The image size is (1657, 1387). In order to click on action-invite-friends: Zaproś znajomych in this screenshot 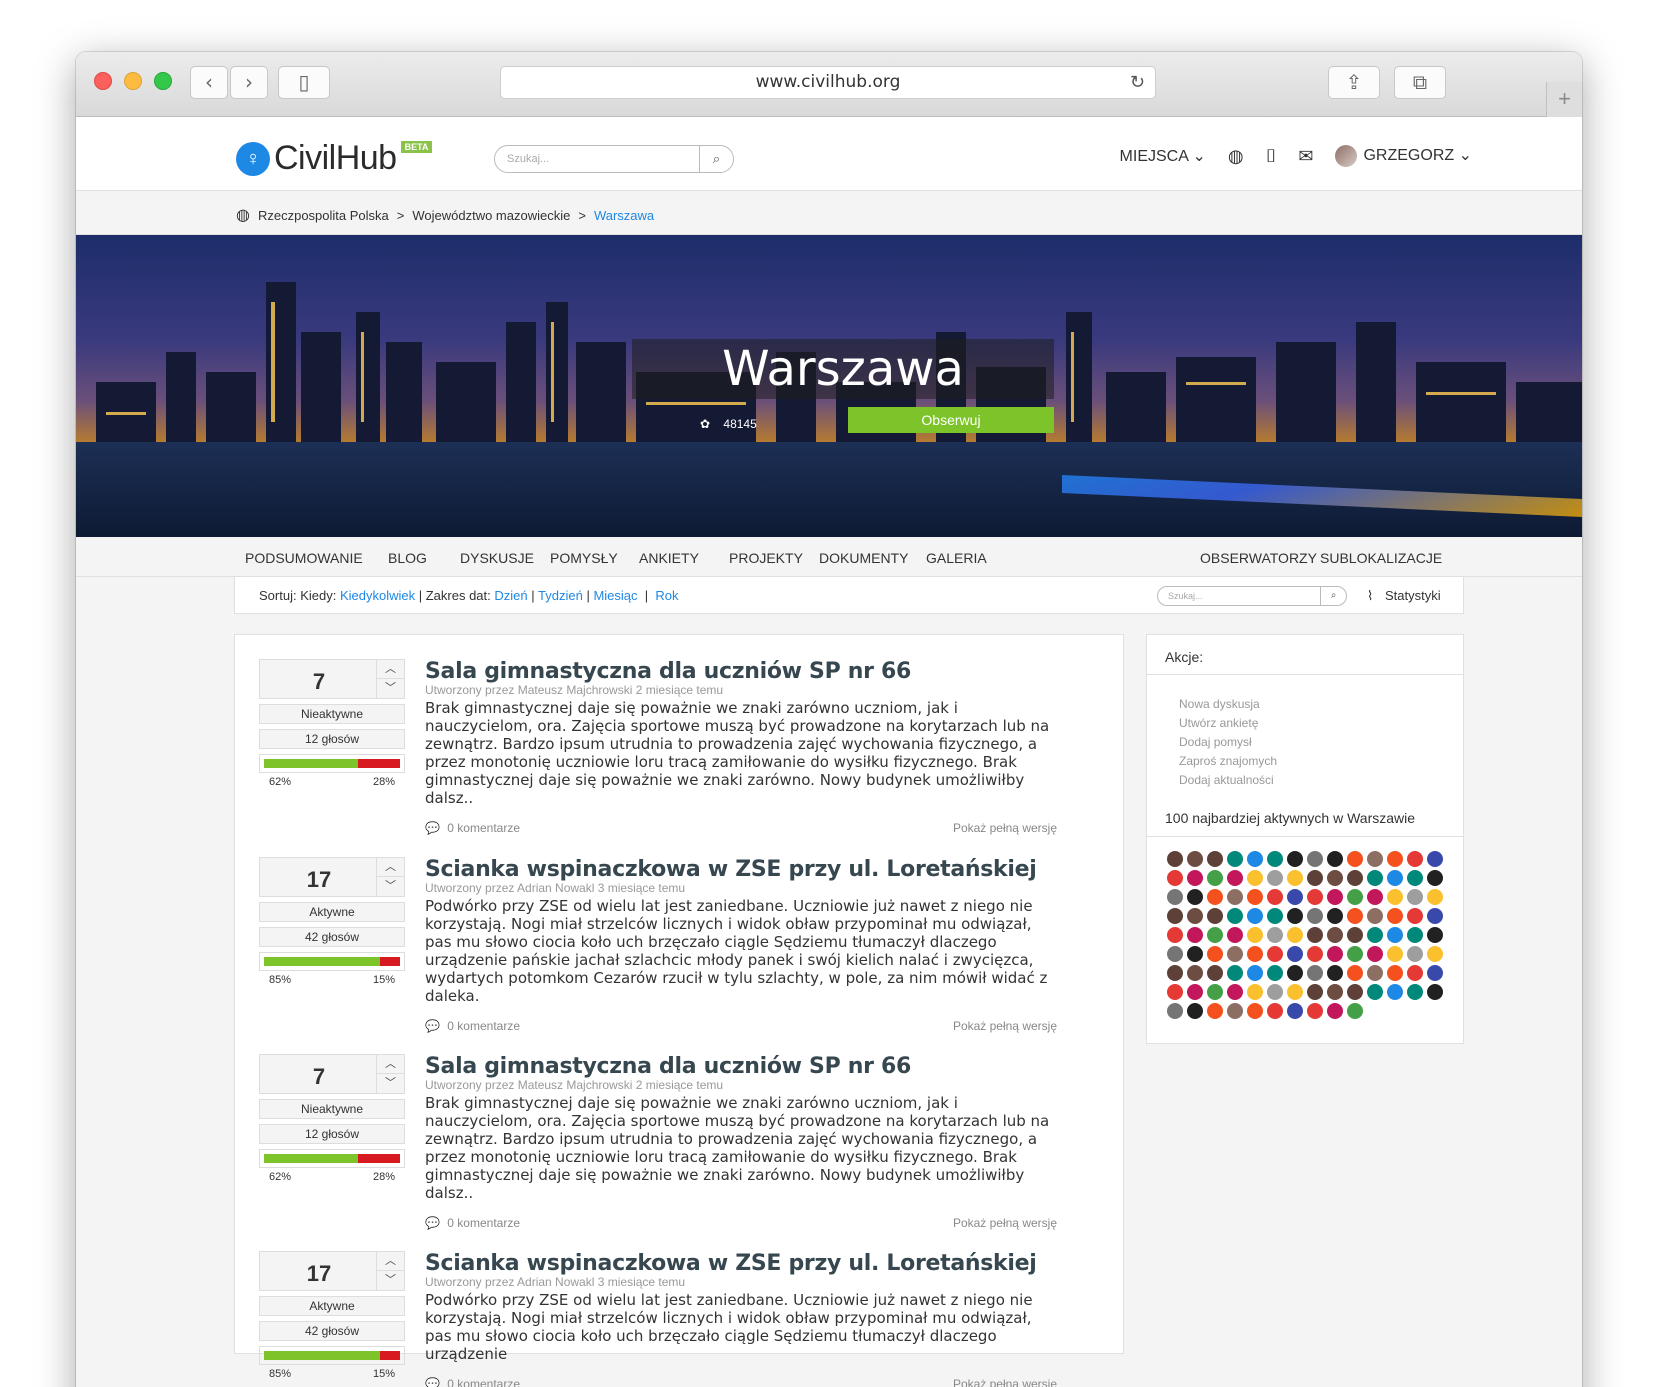, I will do `click(1305, 761)`.